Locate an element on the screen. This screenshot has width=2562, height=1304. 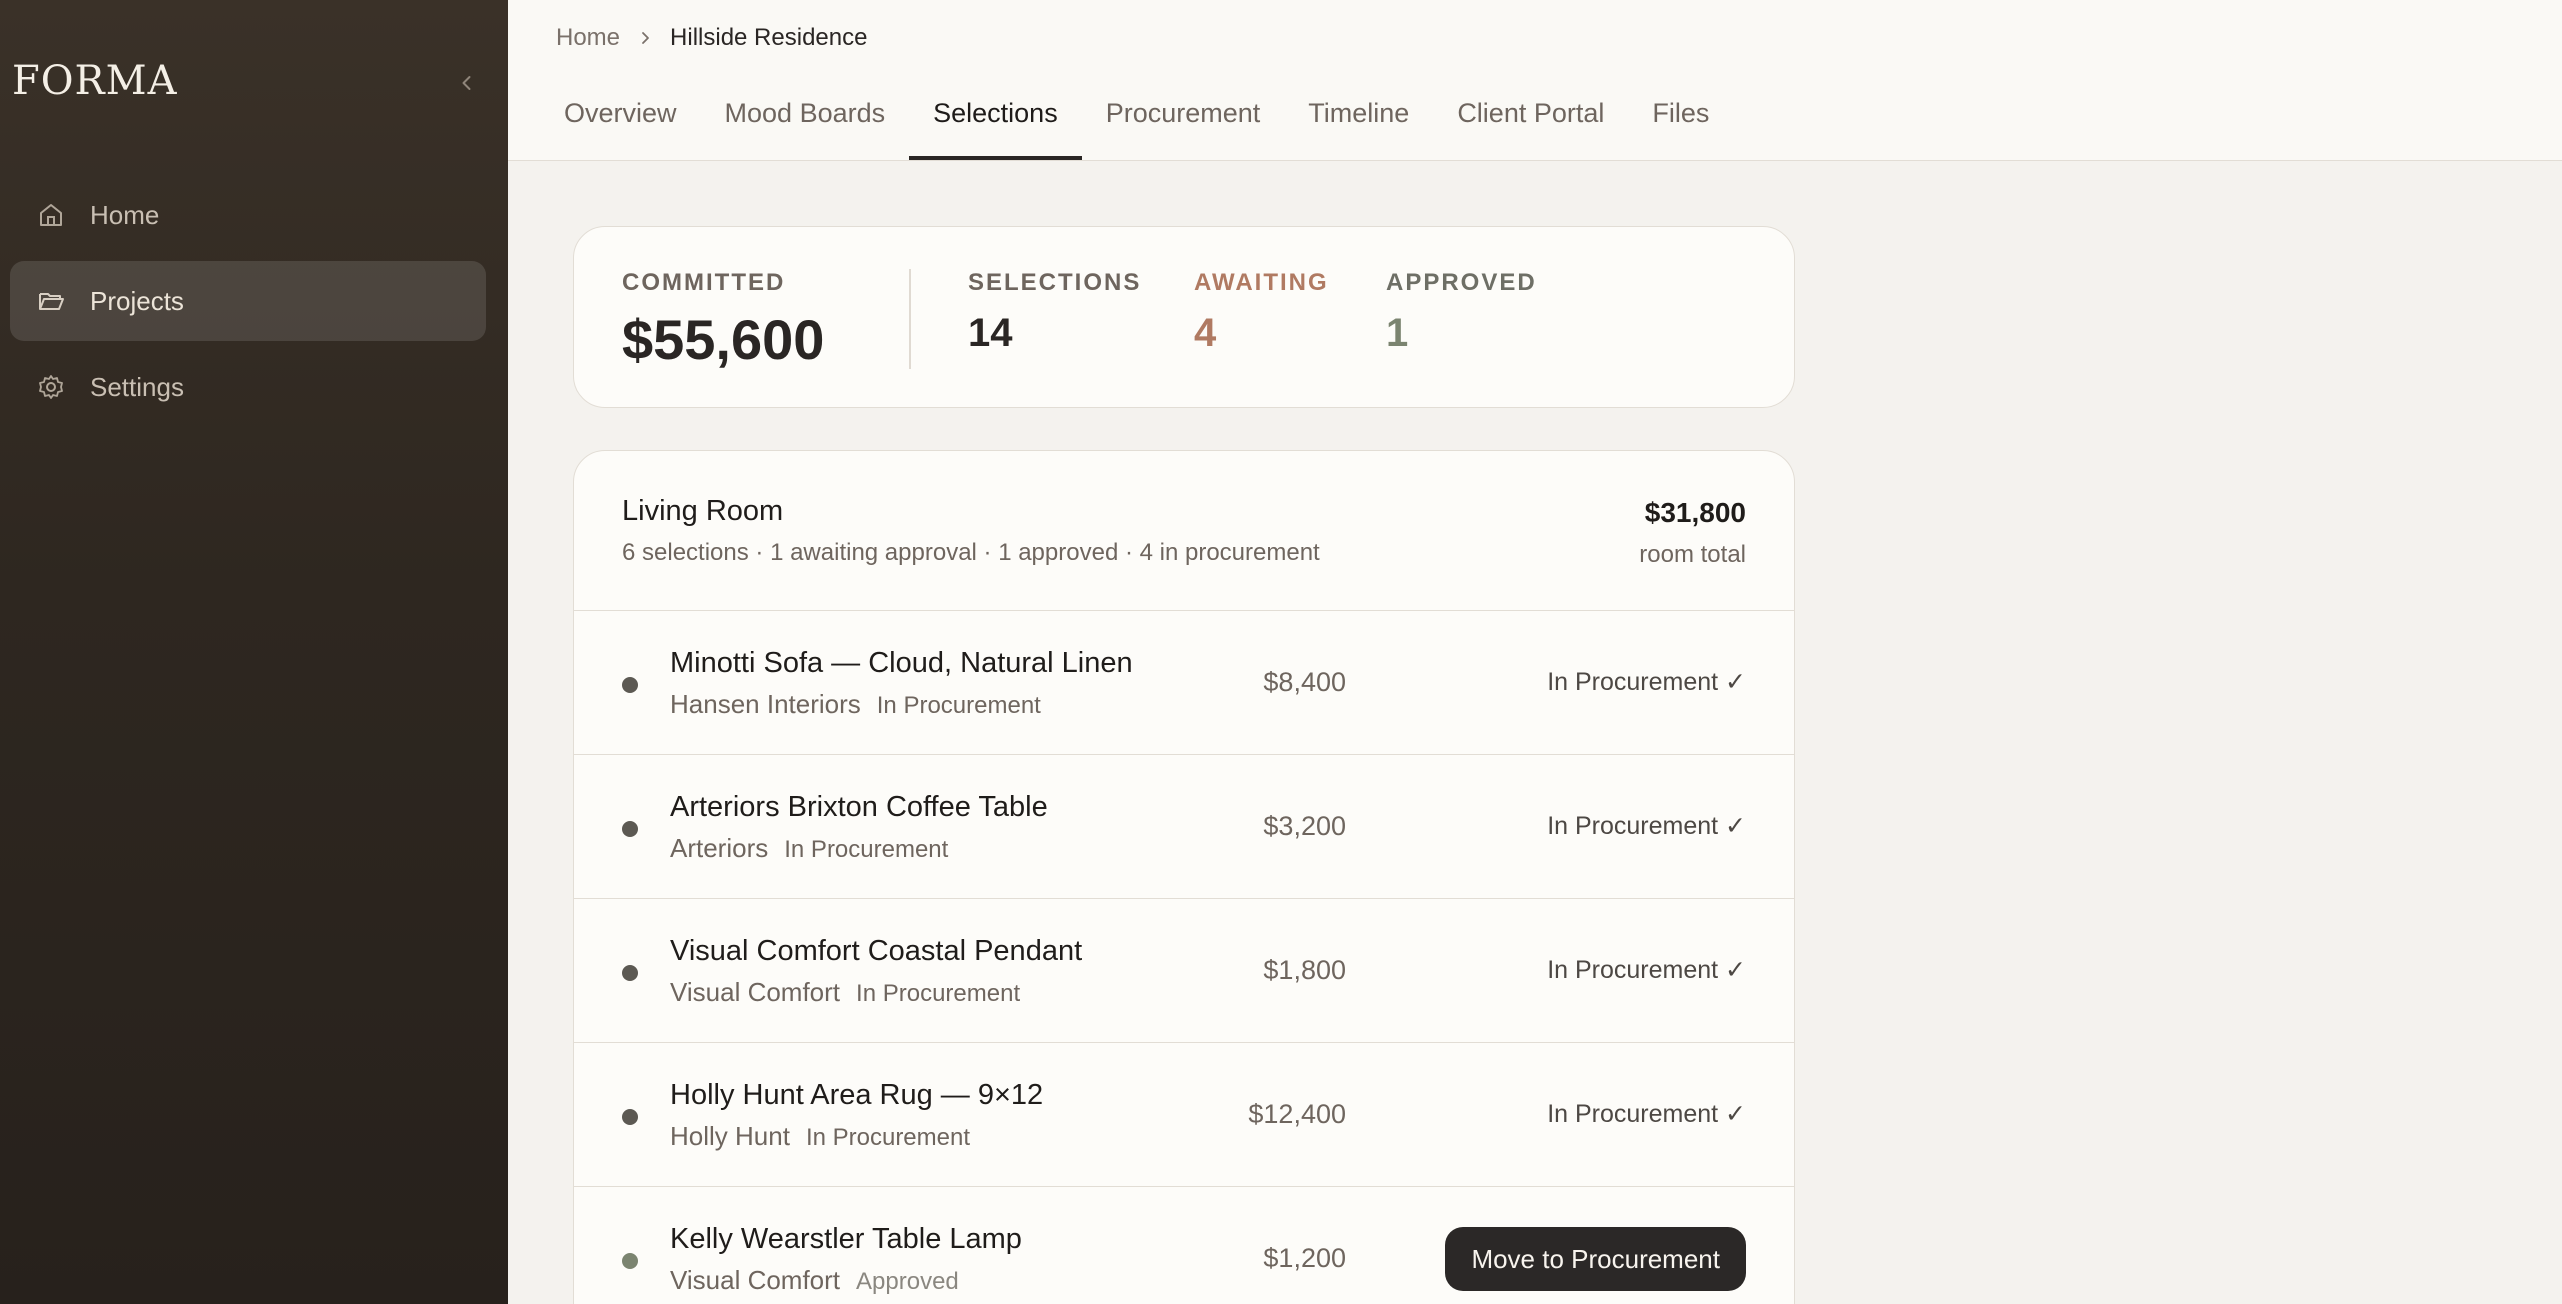
awaiting-label: AWAITING is located at coordinates (1261, 282).